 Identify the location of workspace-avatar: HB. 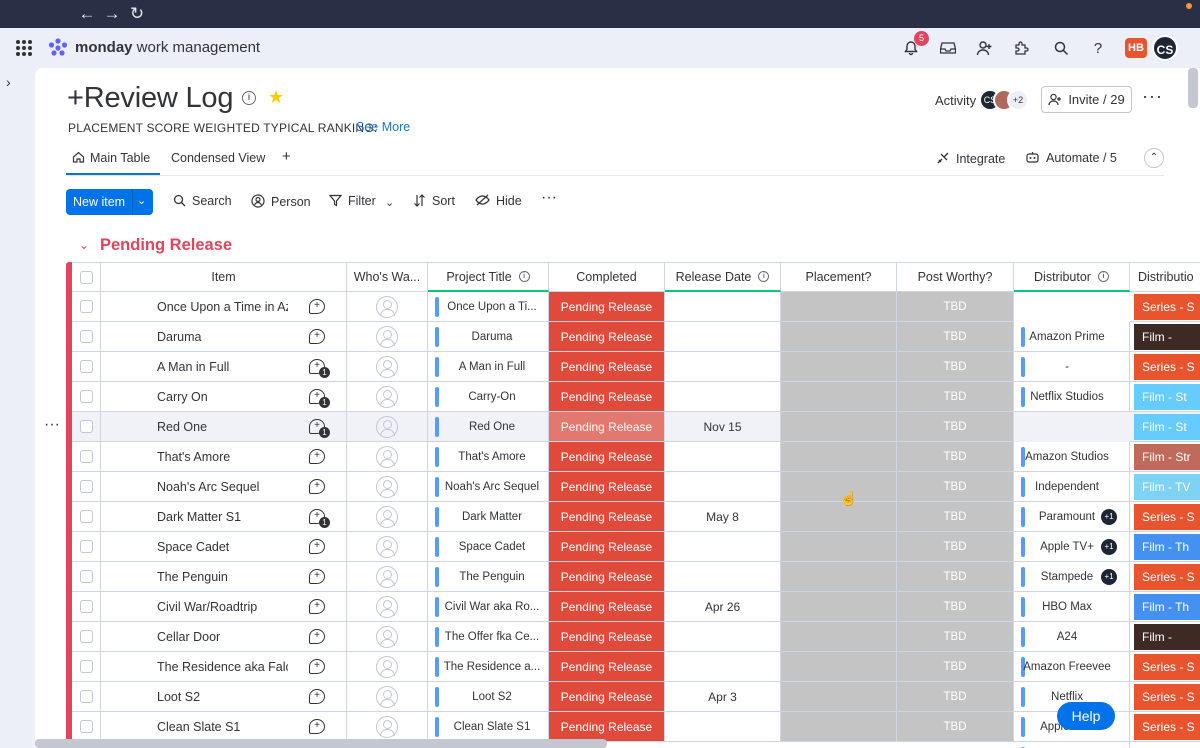
(1136, 48).